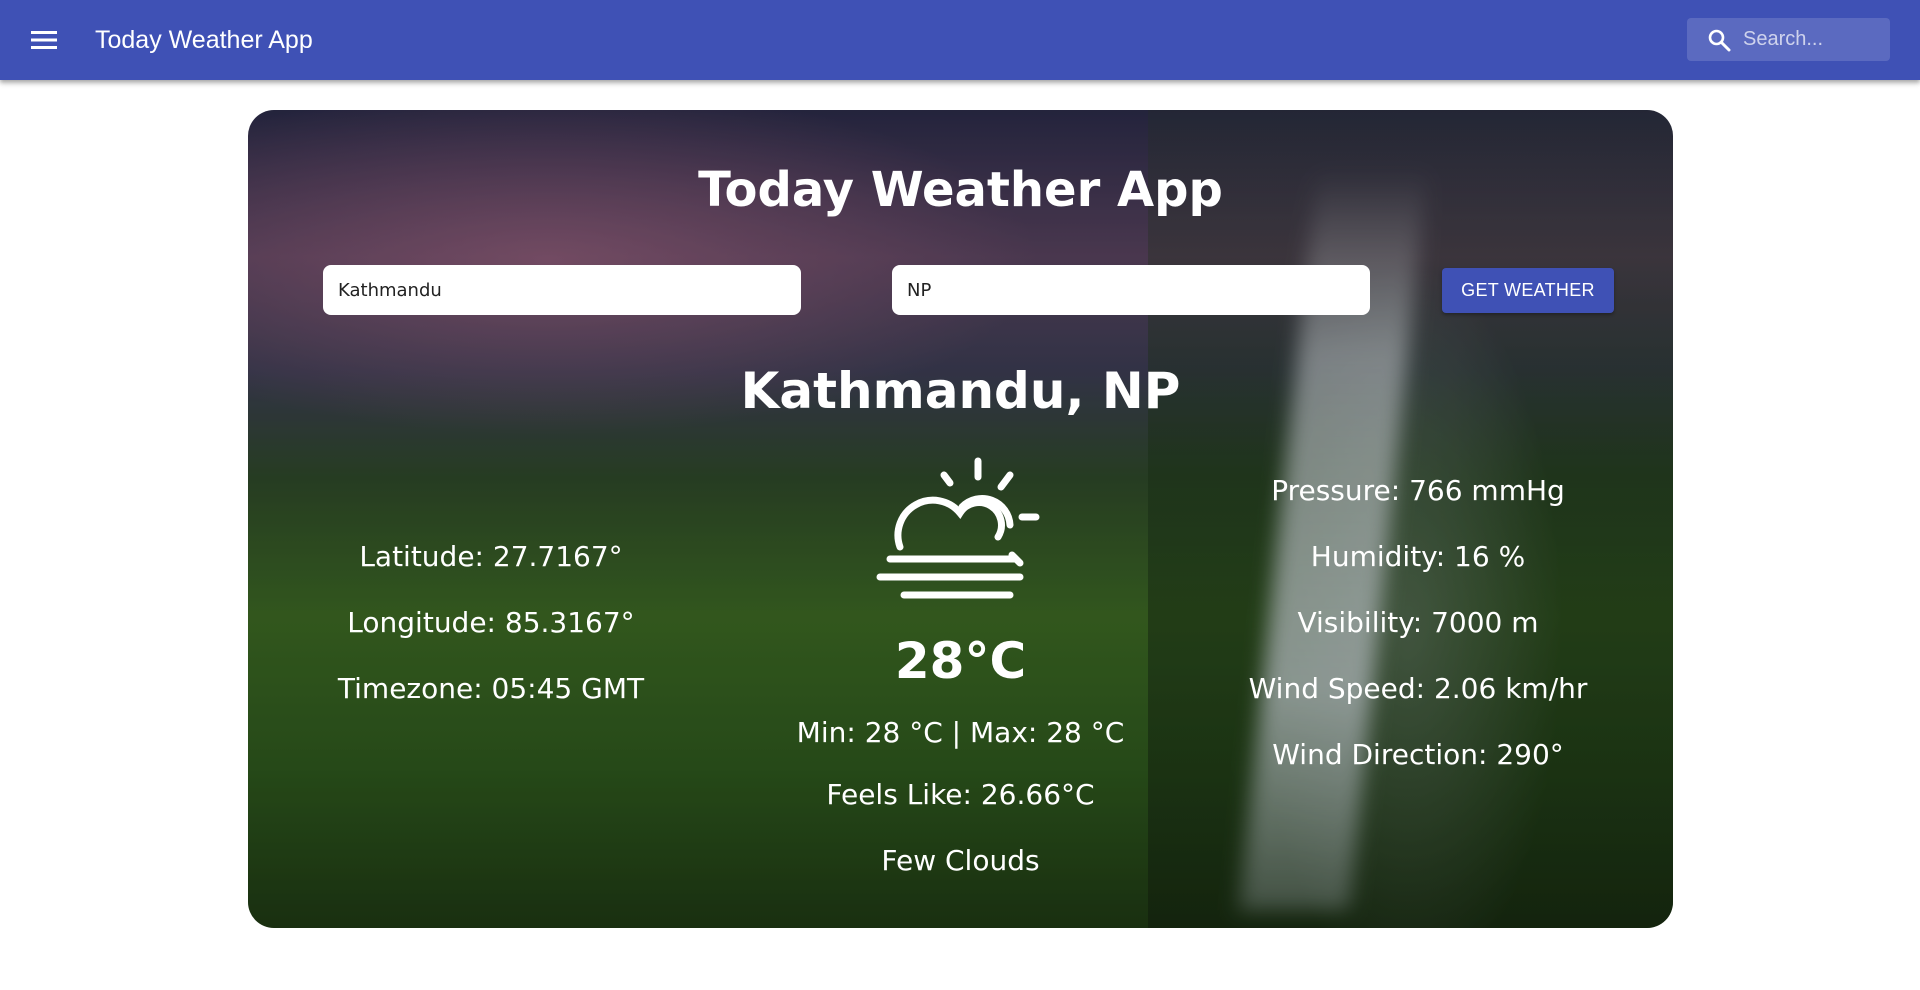 The image size is (1920, 990). I want to click on partly-cloudy-icon, so click(958, 528).